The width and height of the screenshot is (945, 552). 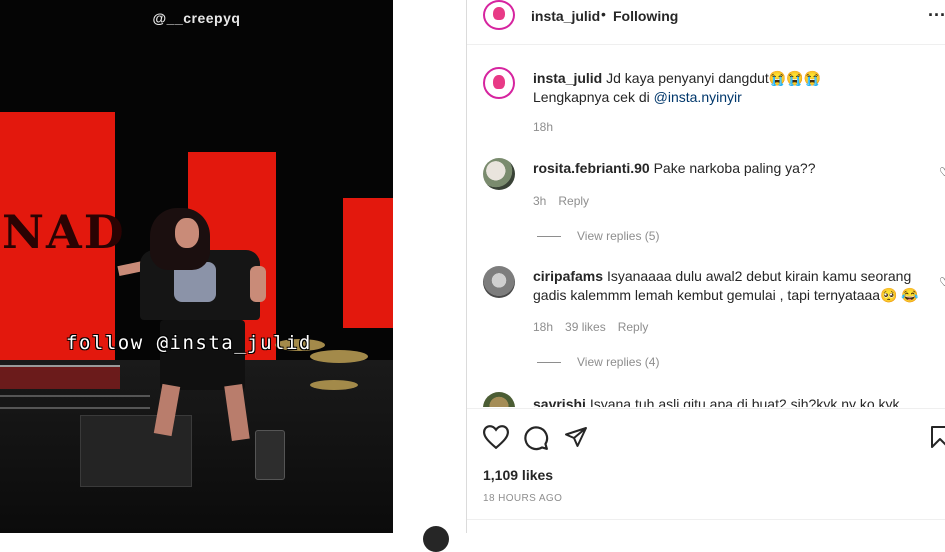 I want to click on post-actions: 1,109 likes 18 HOURS AGO, so click(x=706, y=471).